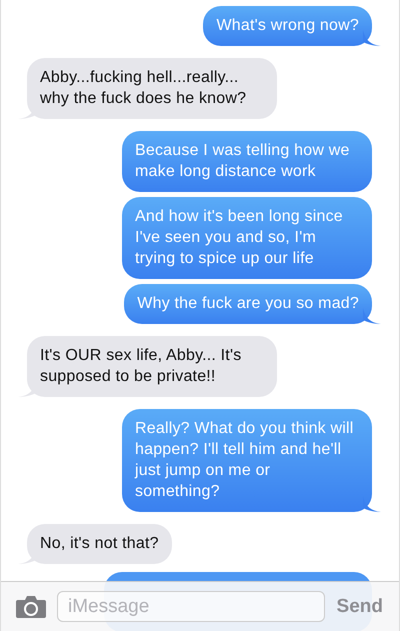  I want to click on message-bubble: Because I was telling how we make long distance work, so click(247, 161).